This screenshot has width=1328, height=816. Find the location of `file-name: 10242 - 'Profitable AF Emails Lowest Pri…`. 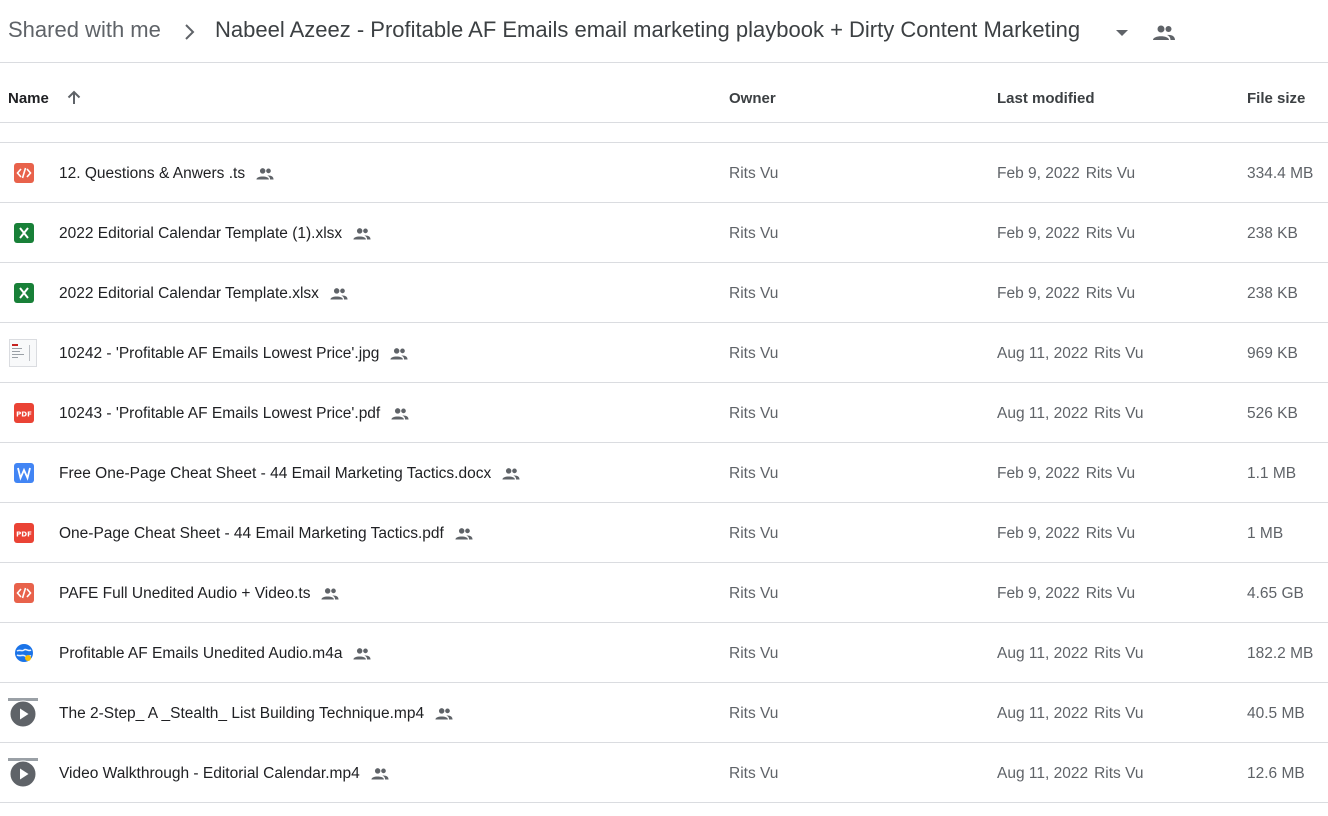

file-name: 10242 - 'Profitable AF Emails Lowest Pri… is located at coordinates (234, 354).